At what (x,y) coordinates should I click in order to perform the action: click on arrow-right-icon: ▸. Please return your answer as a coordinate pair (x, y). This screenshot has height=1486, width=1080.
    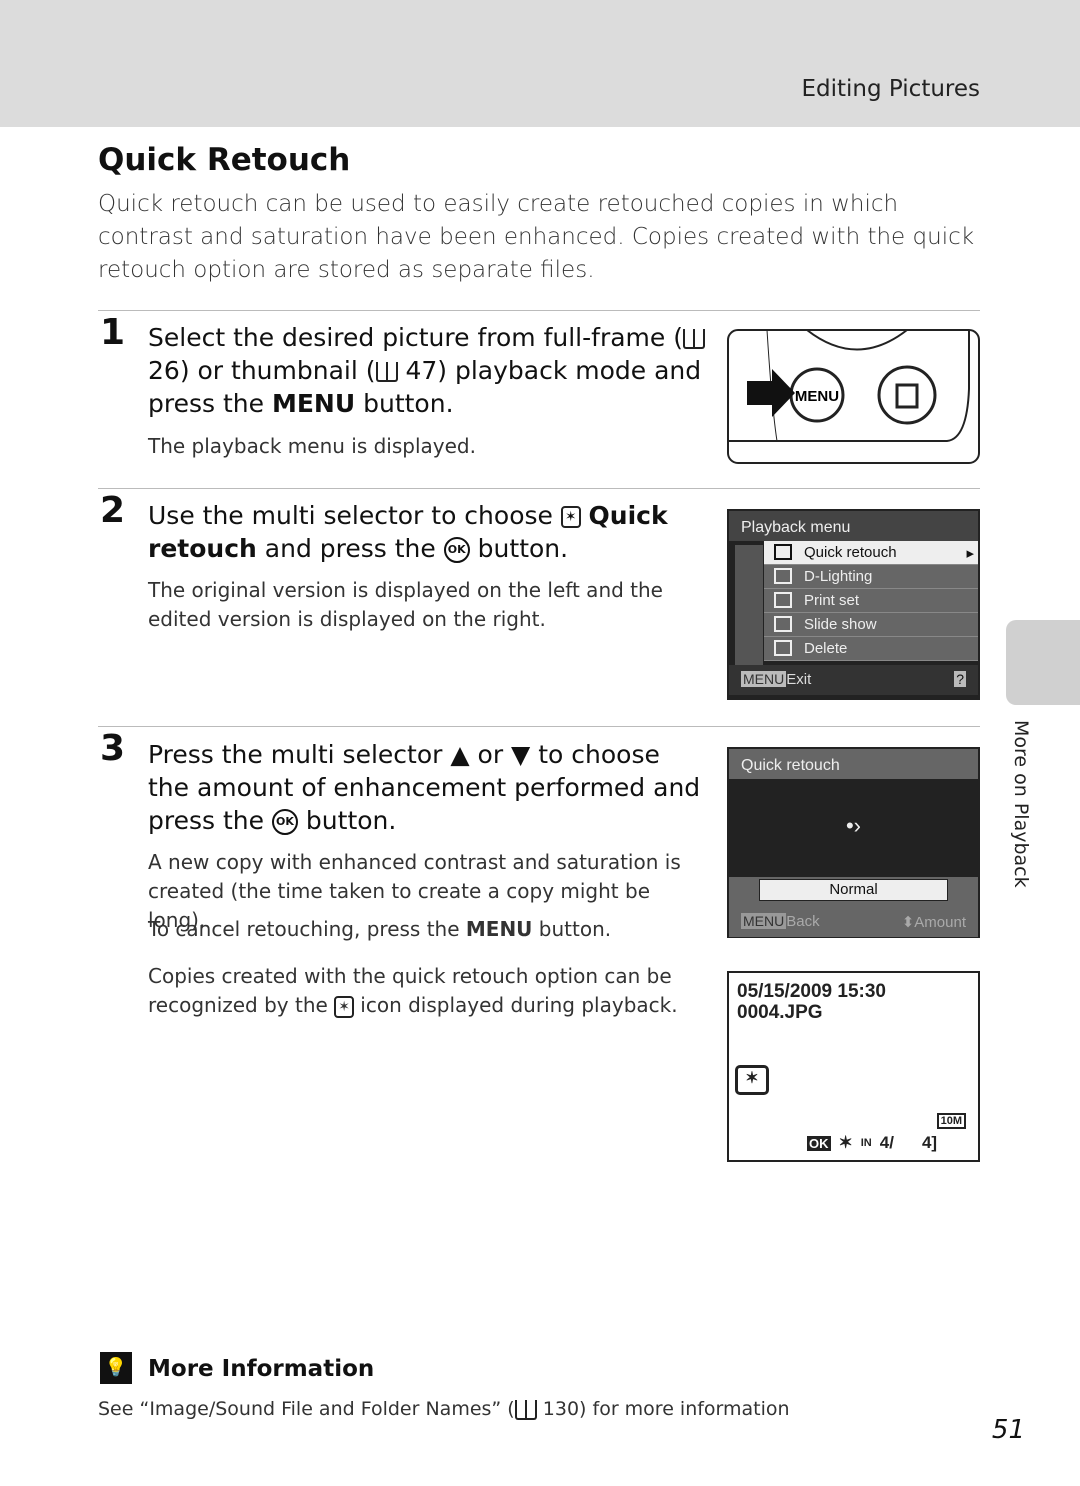
    Looking at the image, I should click on (970, 553).